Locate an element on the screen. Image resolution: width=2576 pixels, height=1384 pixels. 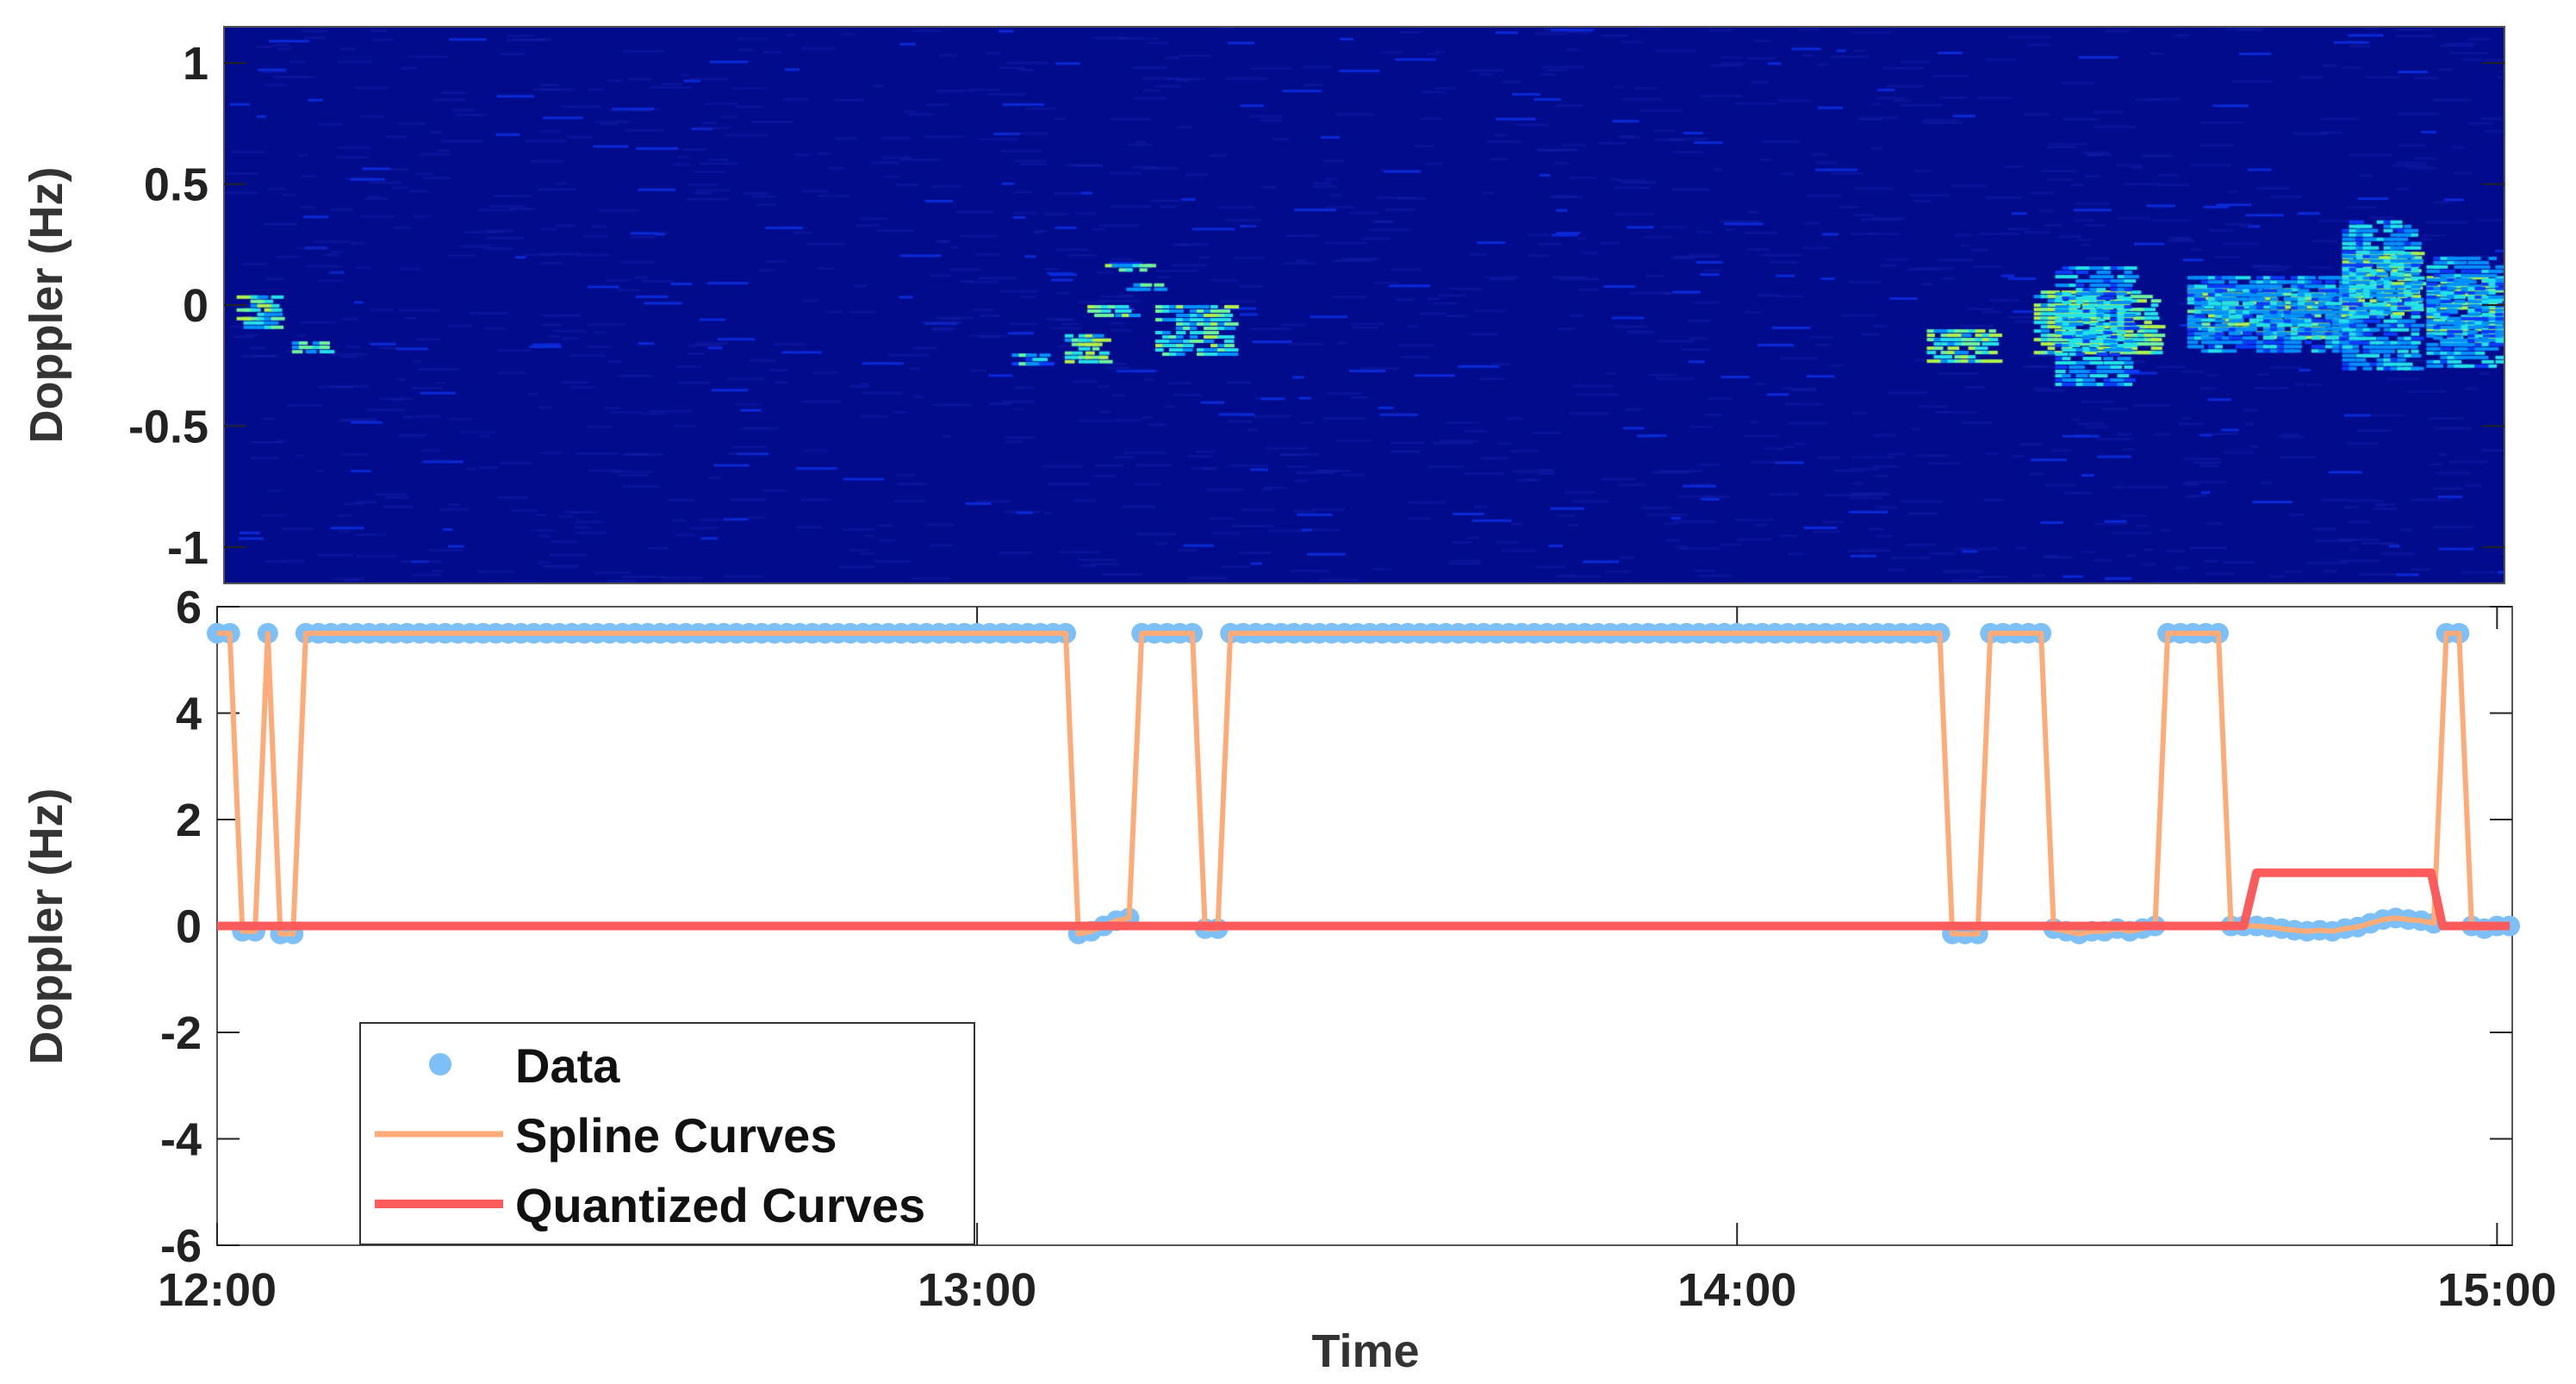
y-tick-label: -2 is located at coordinates (181, 1033).